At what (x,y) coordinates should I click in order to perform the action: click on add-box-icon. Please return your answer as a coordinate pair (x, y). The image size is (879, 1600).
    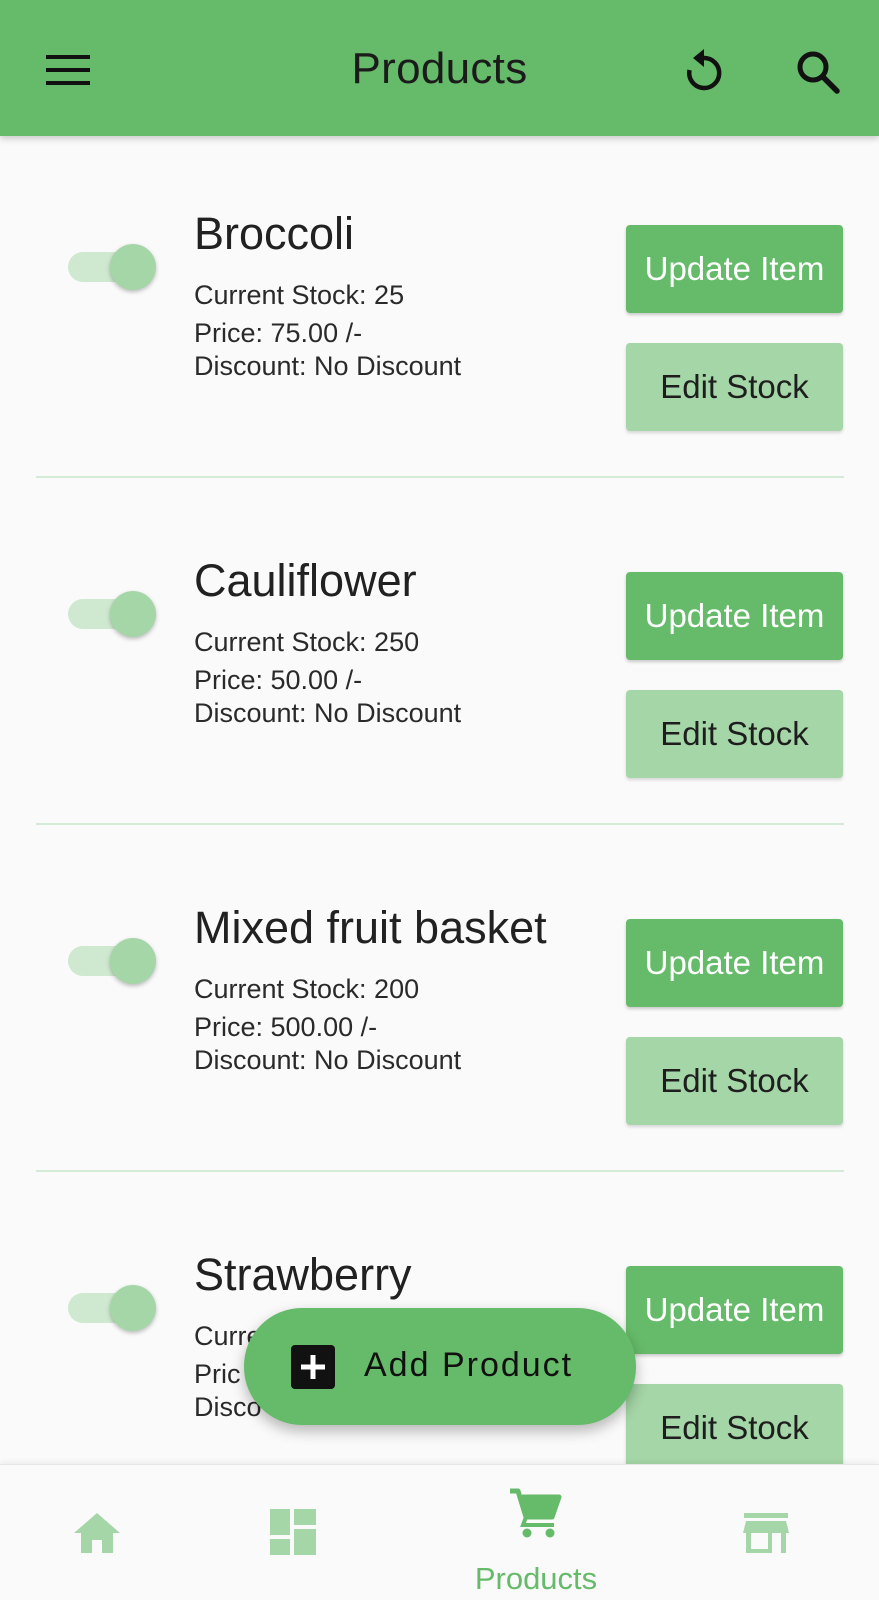
    Looking at the image, I should click on (313, 1367).